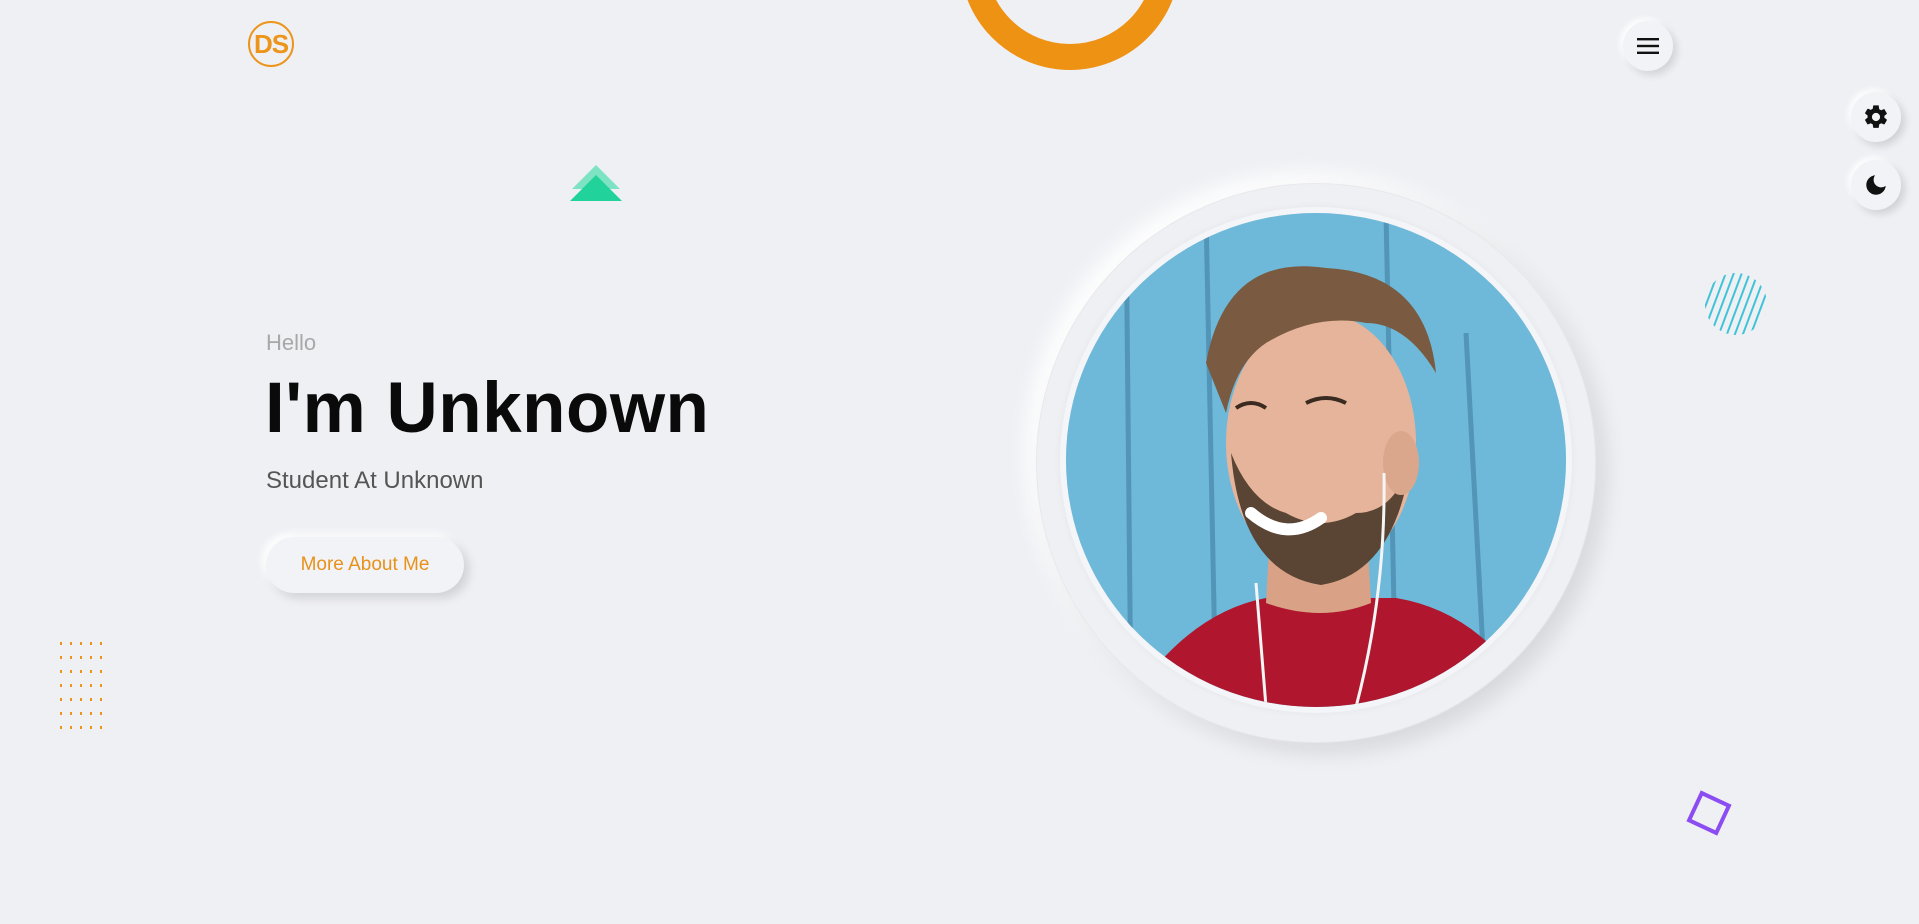 The image size is (1919, 924). What do you see at coordinates (375, 480) in the screenshot?
I see `hero-subtitle: Student At Unknown` at bounding box center [375, 480].